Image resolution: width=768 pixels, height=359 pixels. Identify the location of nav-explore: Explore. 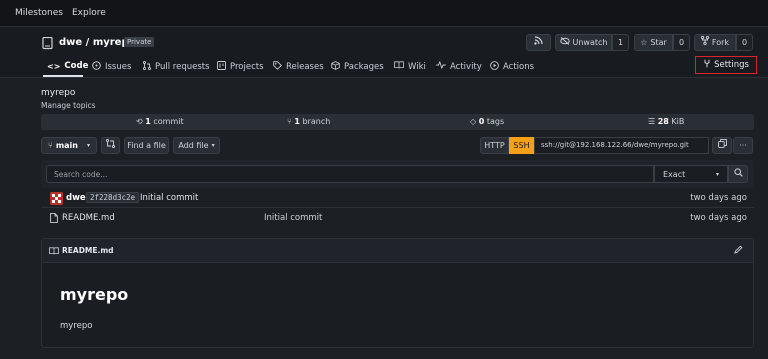
(89, 13).